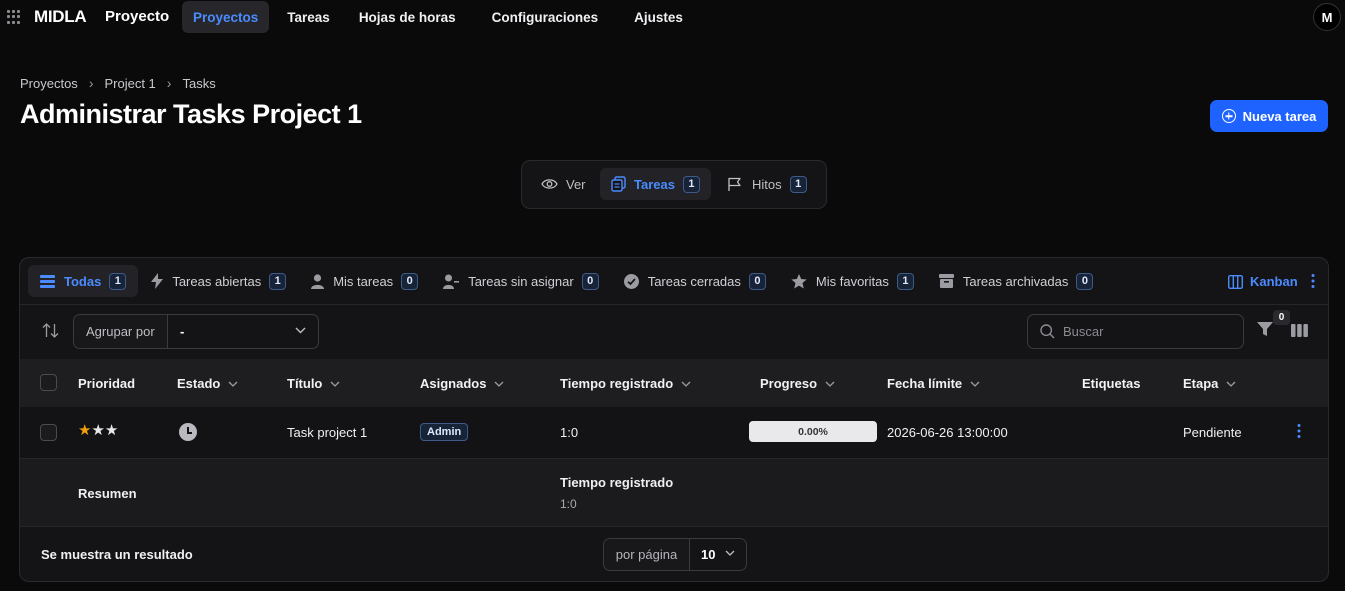 The image size is (1345, 591). Describe the element at coordinates (675, 554) in the screenshot. I see `per-page-select: por página 10` at that location.